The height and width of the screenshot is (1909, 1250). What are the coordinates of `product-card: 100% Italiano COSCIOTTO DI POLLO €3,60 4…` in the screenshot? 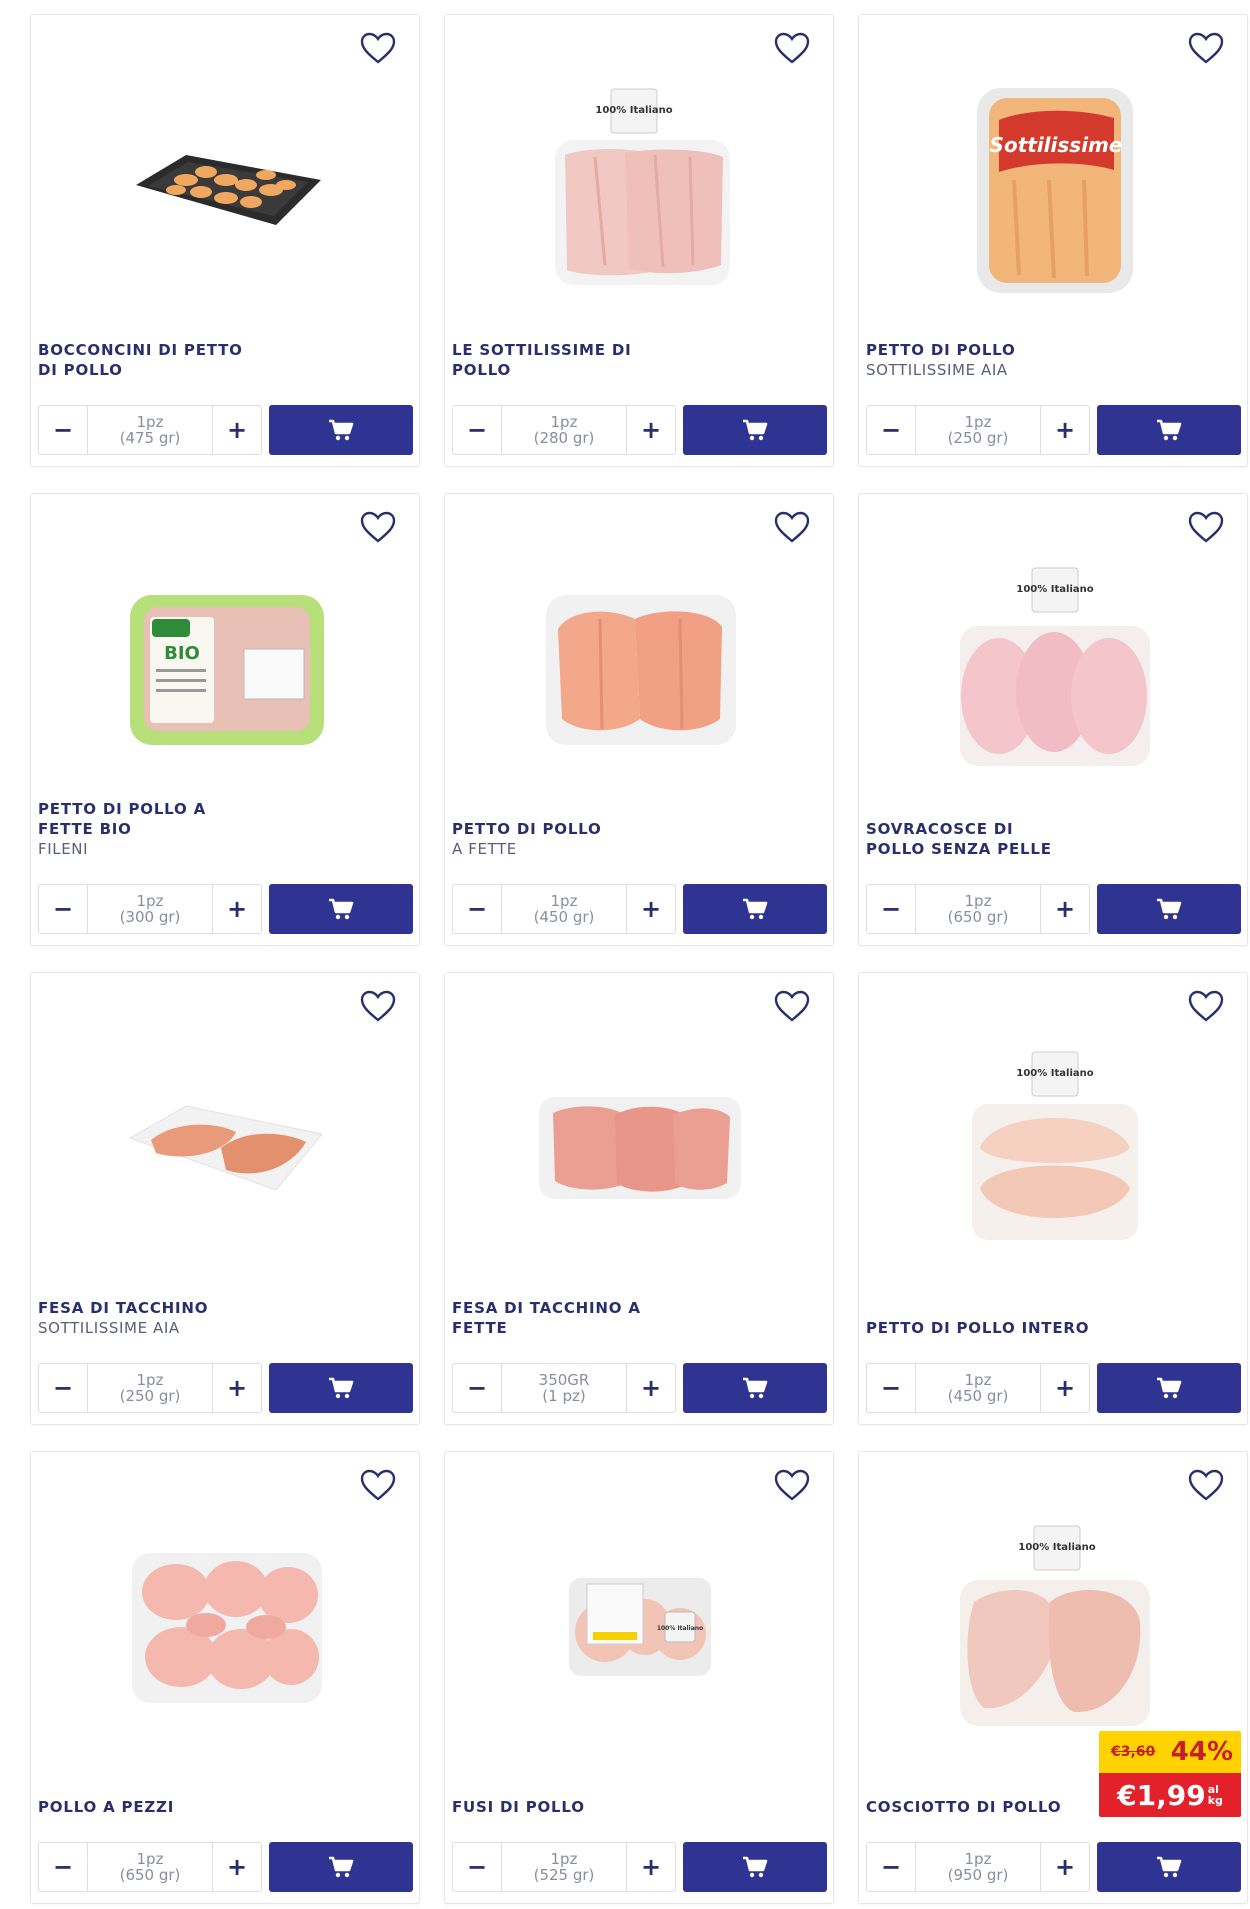 It's located at (1053, 1677).